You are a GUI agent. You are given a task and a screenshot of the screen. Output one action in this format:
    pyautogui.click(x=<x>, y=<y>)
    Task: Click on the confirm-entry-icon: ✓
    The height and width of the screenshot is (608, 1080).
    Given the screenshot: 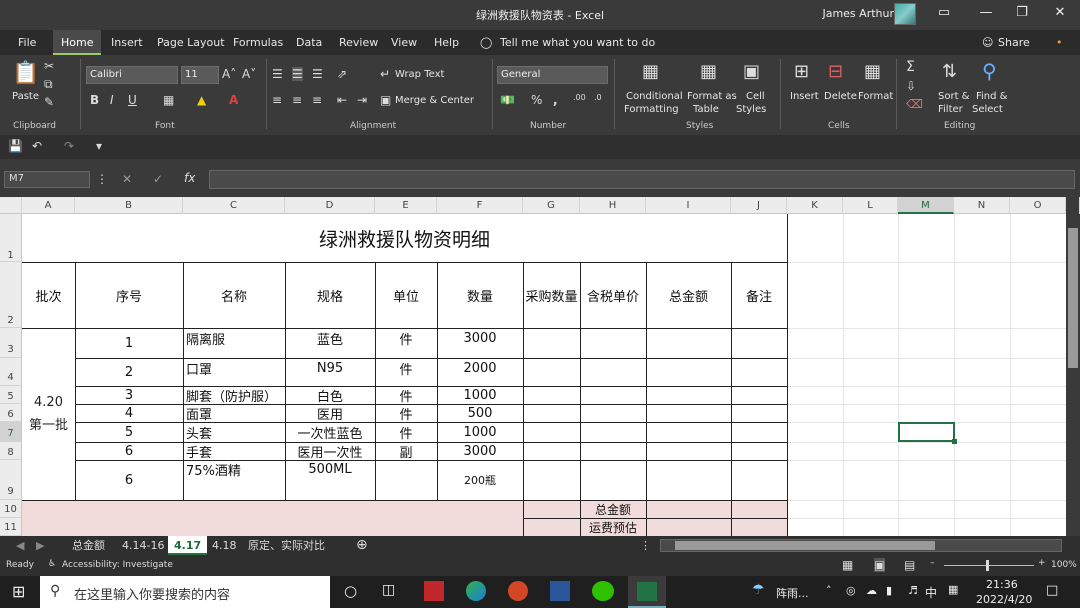 What is the action you would take?
    pyautogui.click(x=158, y=179)
    